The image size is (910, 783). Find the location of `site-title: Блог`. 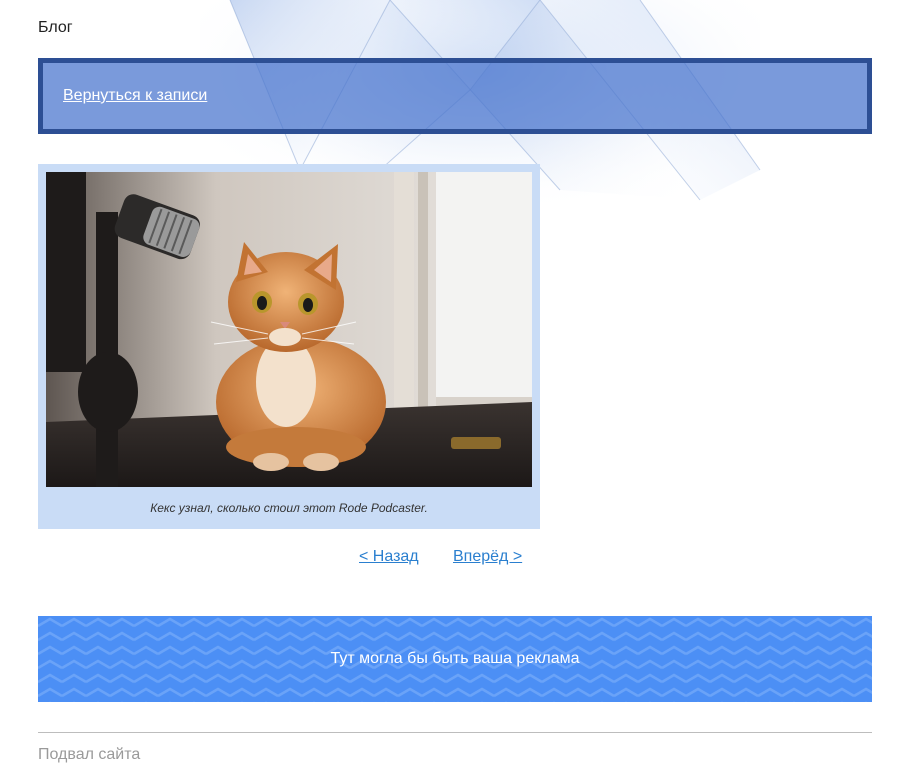

site-title: Блог is located at coordinates (55, 27).